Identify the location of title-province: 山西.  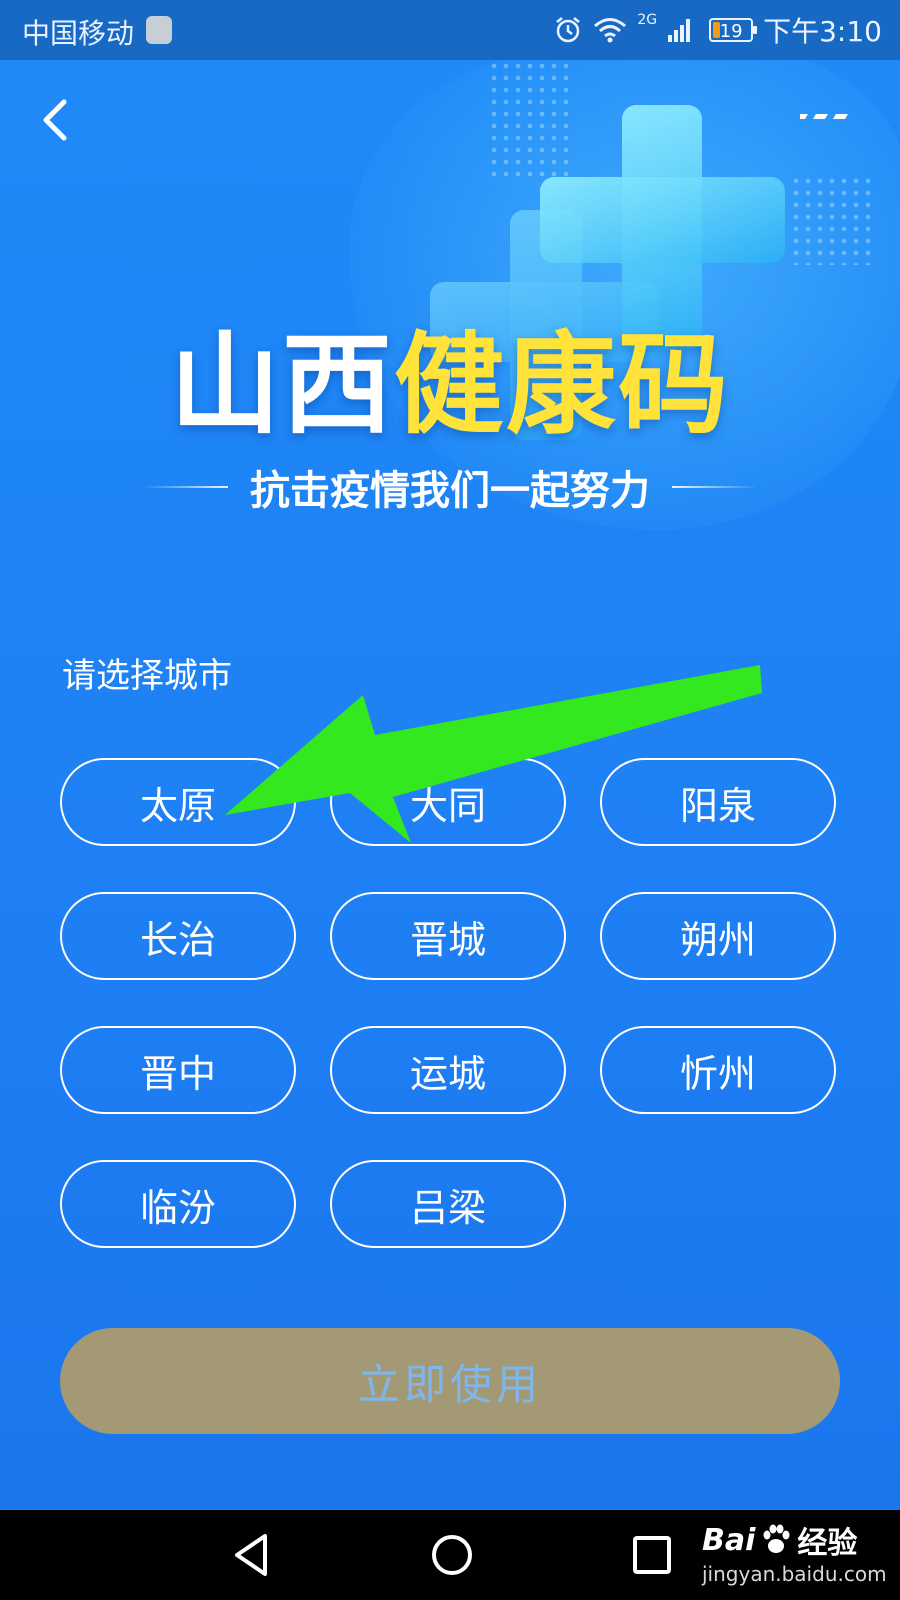
(282, 385).